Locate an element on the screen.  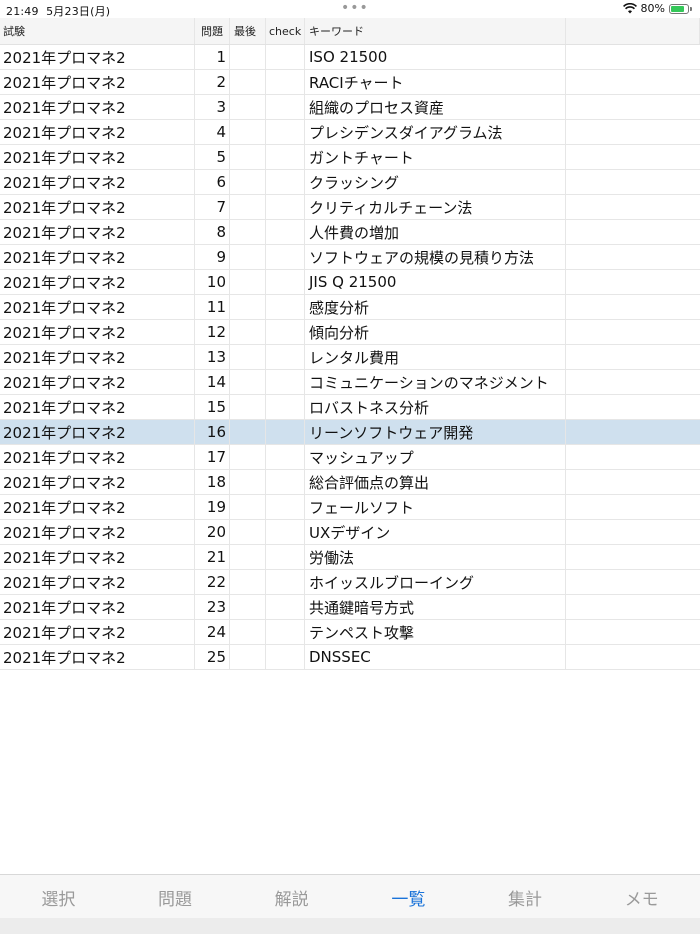
cell-keyword: ガントチャート is located at coordinates (435, 157).